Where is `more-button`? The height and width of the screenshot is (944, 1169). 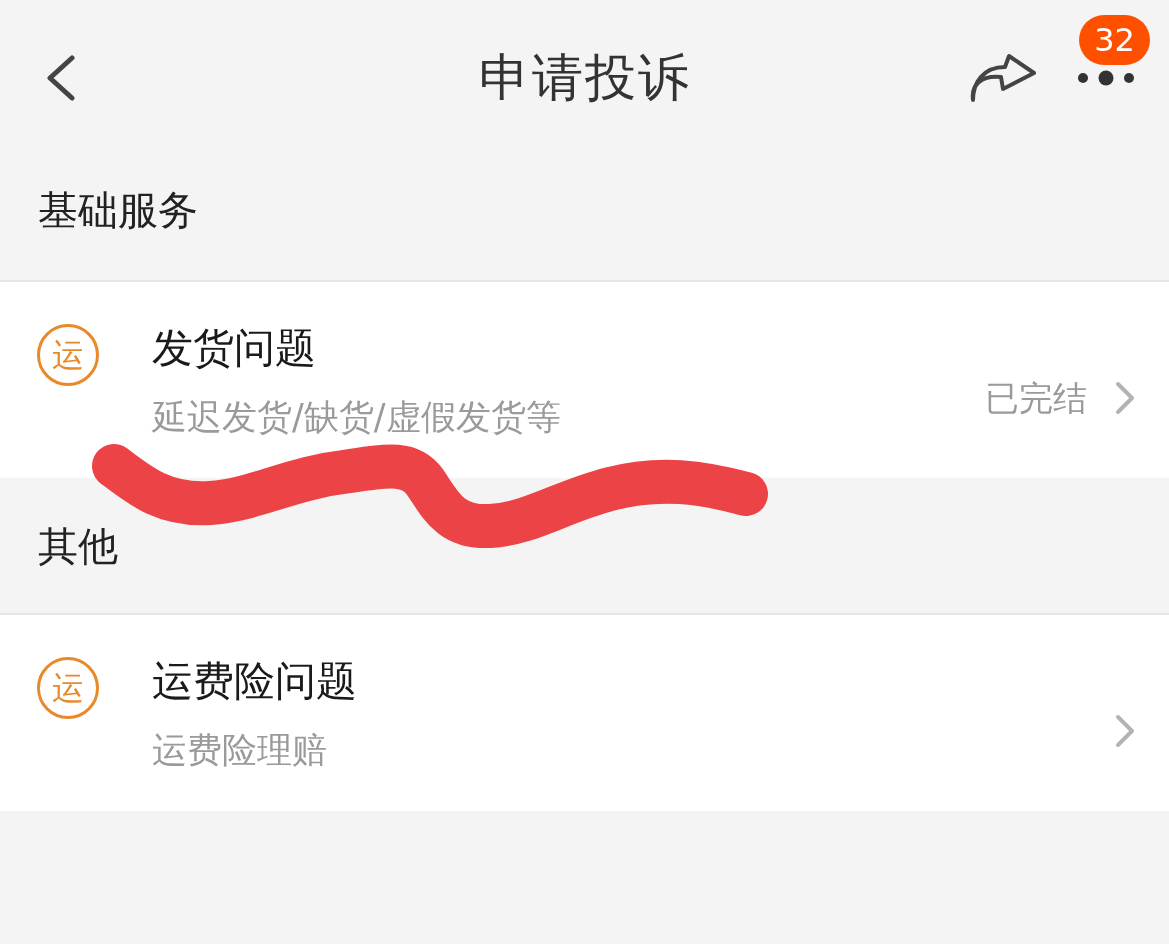
more-button is located at coordinates (1106, 78).